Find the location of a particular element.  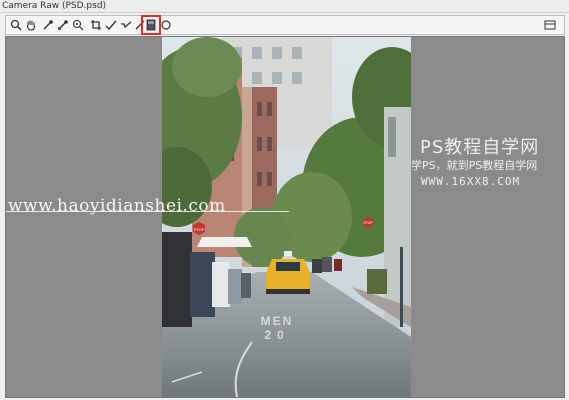

watermark-right-url: WWW.16XX8.COM is located at coordinates (471, 181).